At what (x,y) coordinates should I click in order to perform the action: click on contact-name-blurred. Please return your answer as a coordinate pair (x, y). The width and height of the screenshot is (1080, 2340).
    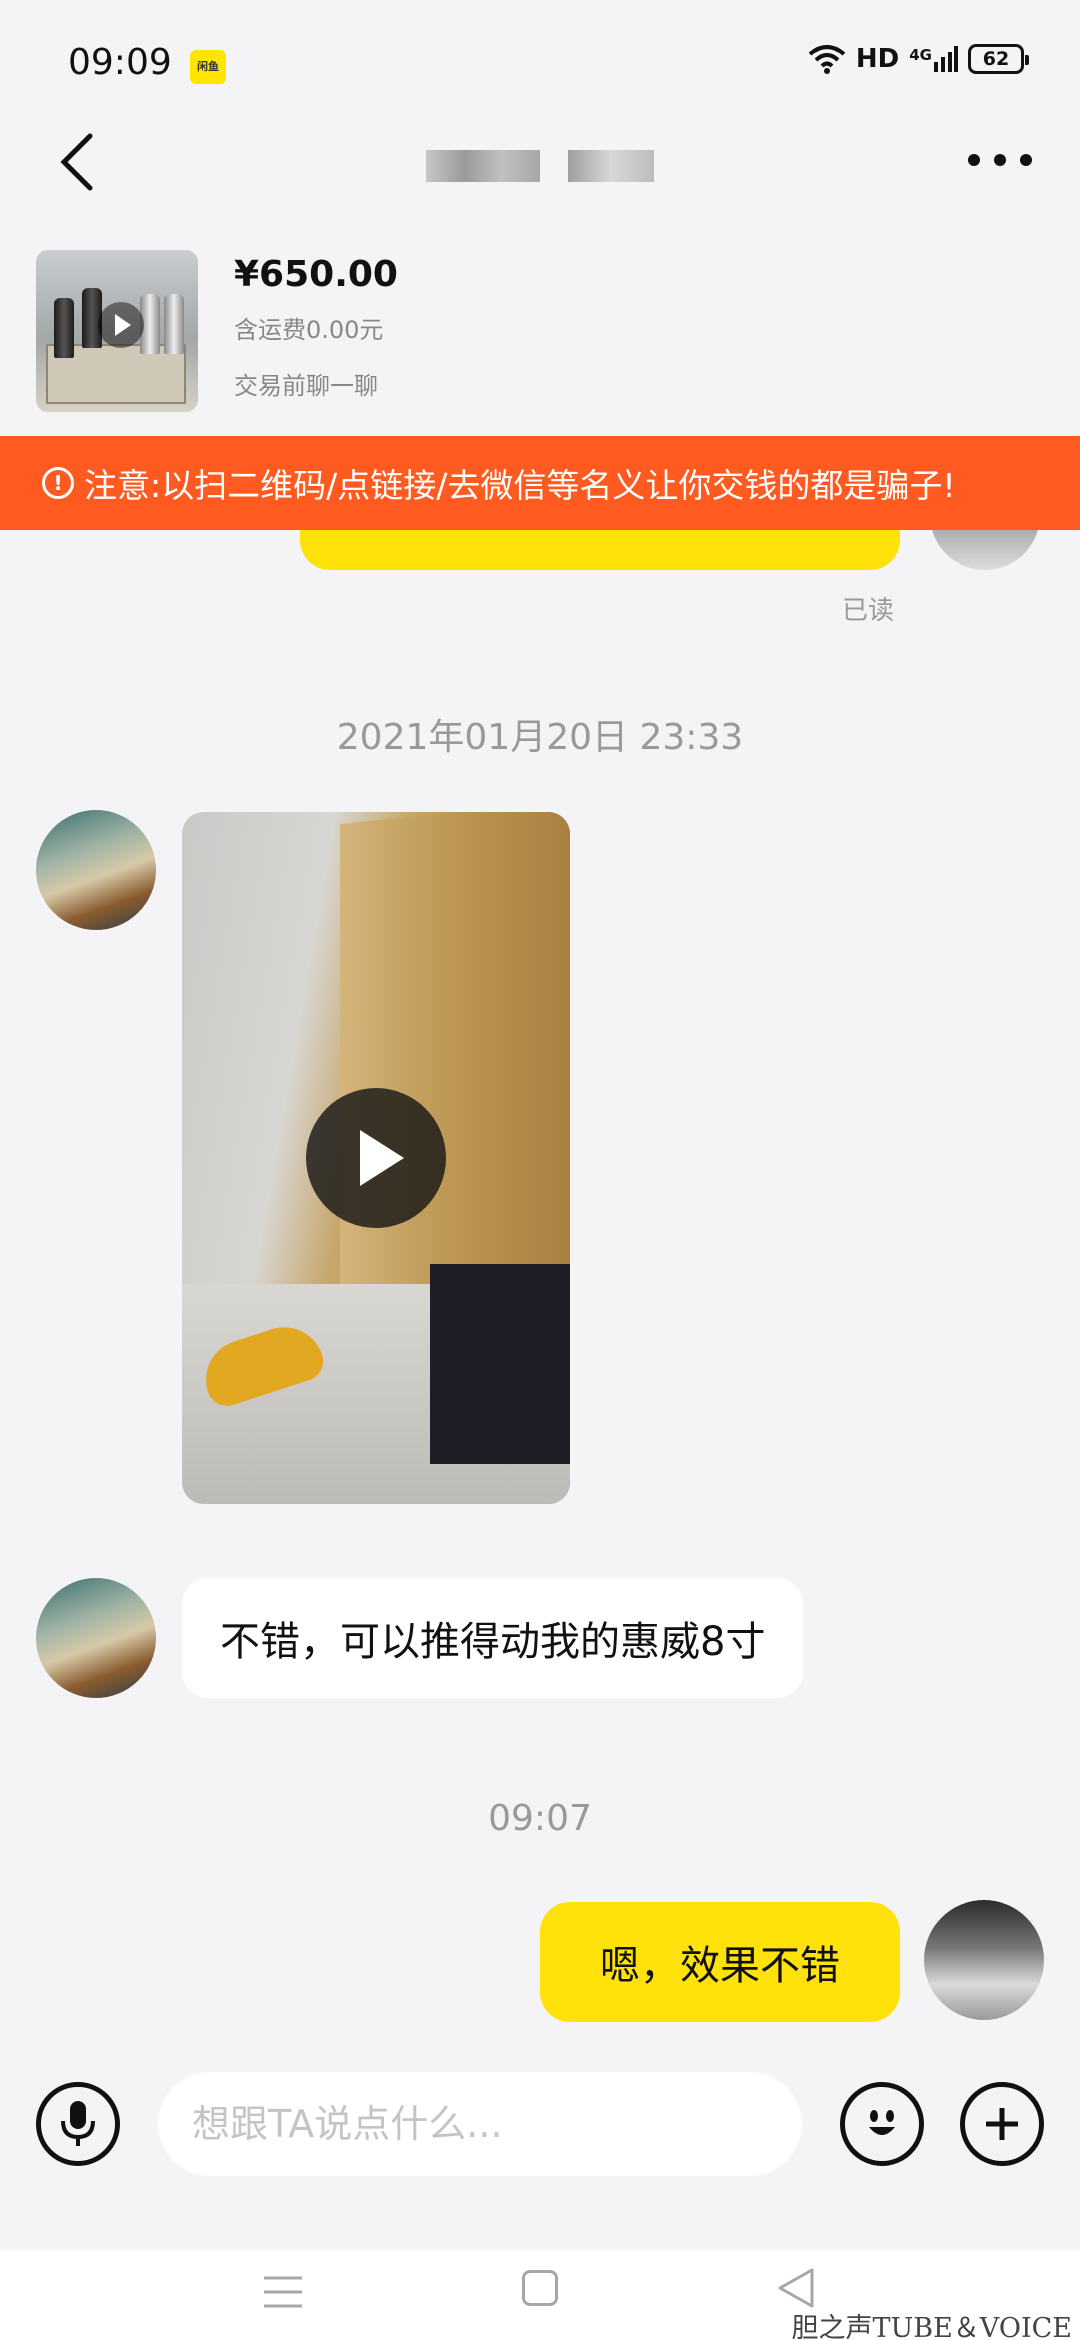
    Looking at the image, I should click on (483, 166).